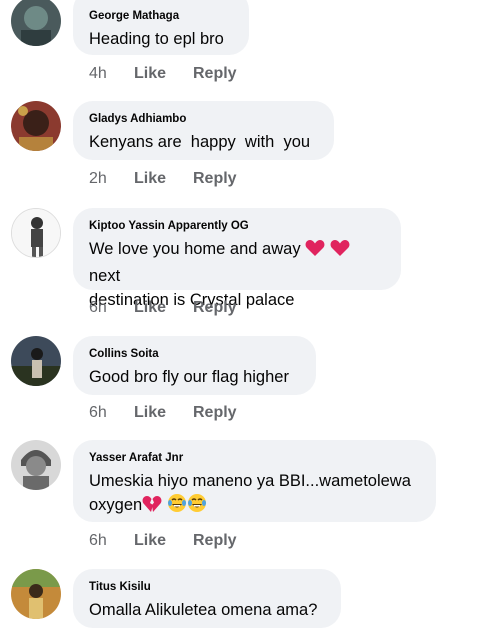  What do you see at coordinates (116, 505) in the screenshot?
I see `comment-text-part: oxygen` at bounding box center [116, 505].